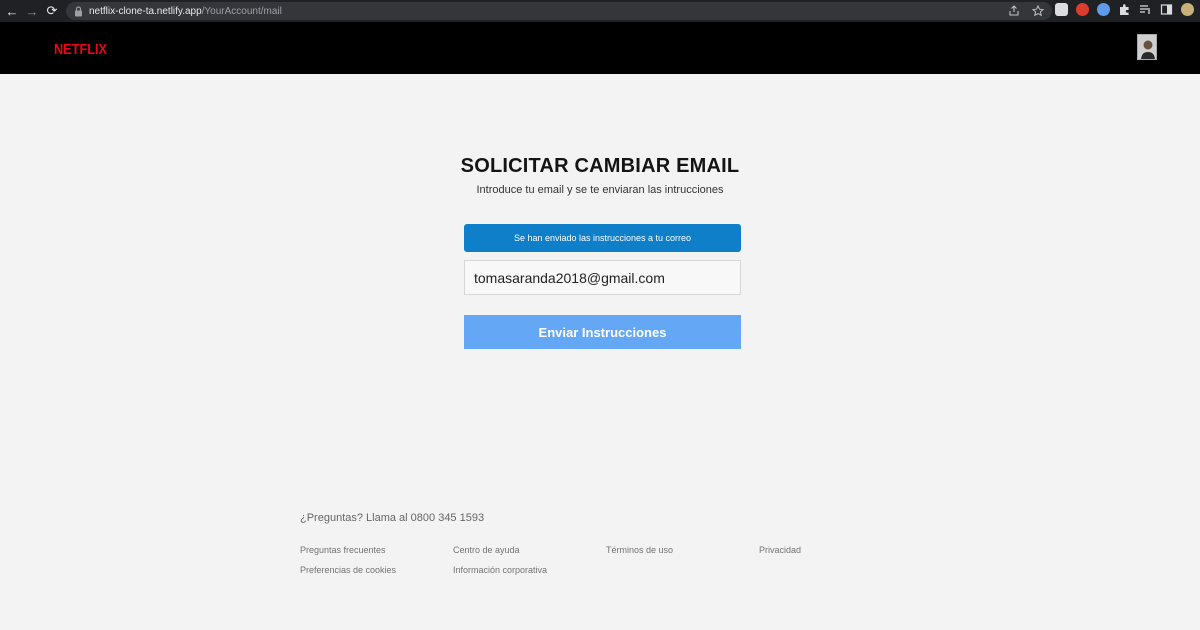 The height and width of the screenshot is (630, 1200). What do you see at coordinates (1124, 9) in the screenshot?
I see `puzzle-icon` at bounding box center [1124, 9].